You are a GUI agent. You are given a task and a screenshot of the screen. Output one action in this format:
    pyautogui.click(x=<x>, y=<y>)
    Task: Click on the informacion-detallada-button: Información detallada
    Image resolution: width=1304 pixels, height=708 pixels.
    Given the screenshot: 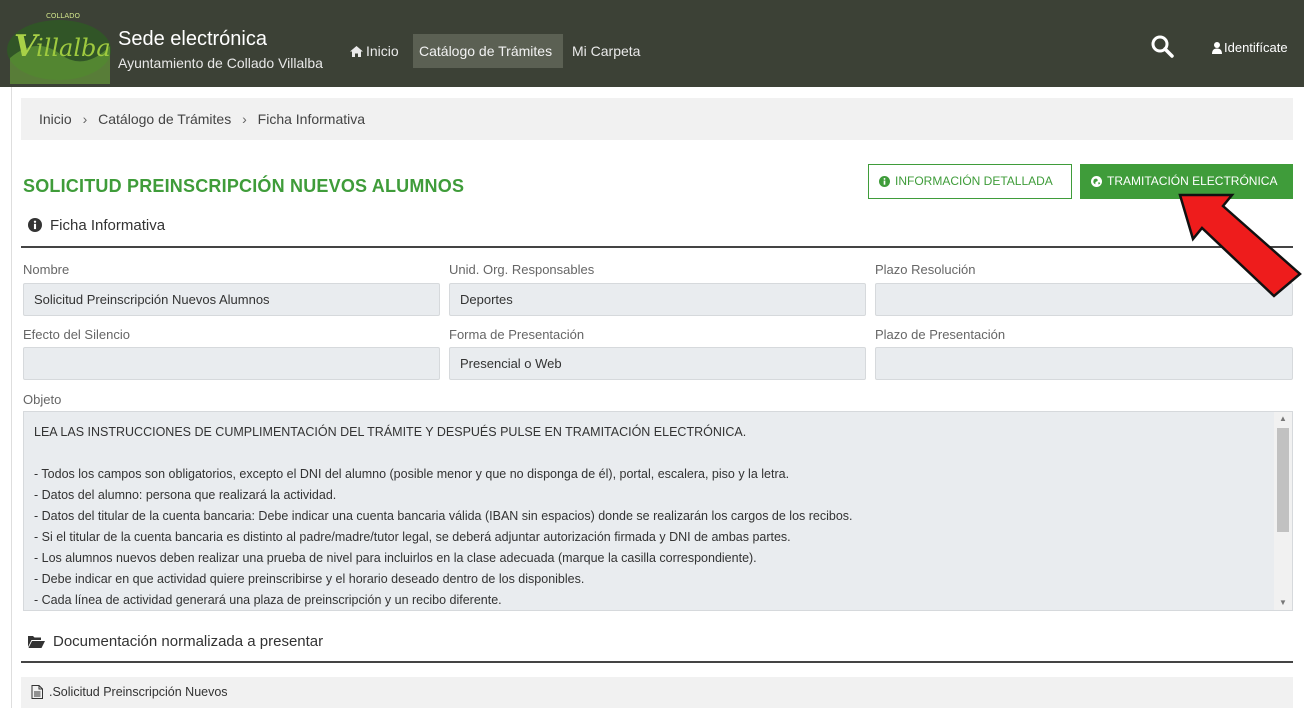 What is the action you would take?
    pyautogui.click(x=970, y=181)
    